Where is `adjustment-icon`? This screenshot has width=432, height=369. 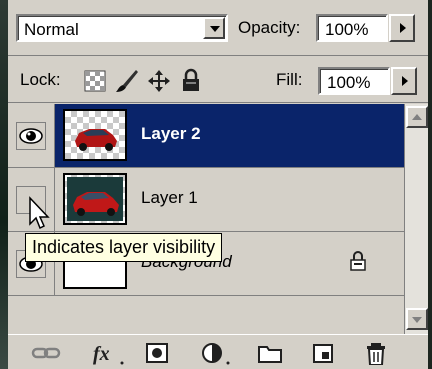
adjustment-icon is located at coordinates (217, 353).